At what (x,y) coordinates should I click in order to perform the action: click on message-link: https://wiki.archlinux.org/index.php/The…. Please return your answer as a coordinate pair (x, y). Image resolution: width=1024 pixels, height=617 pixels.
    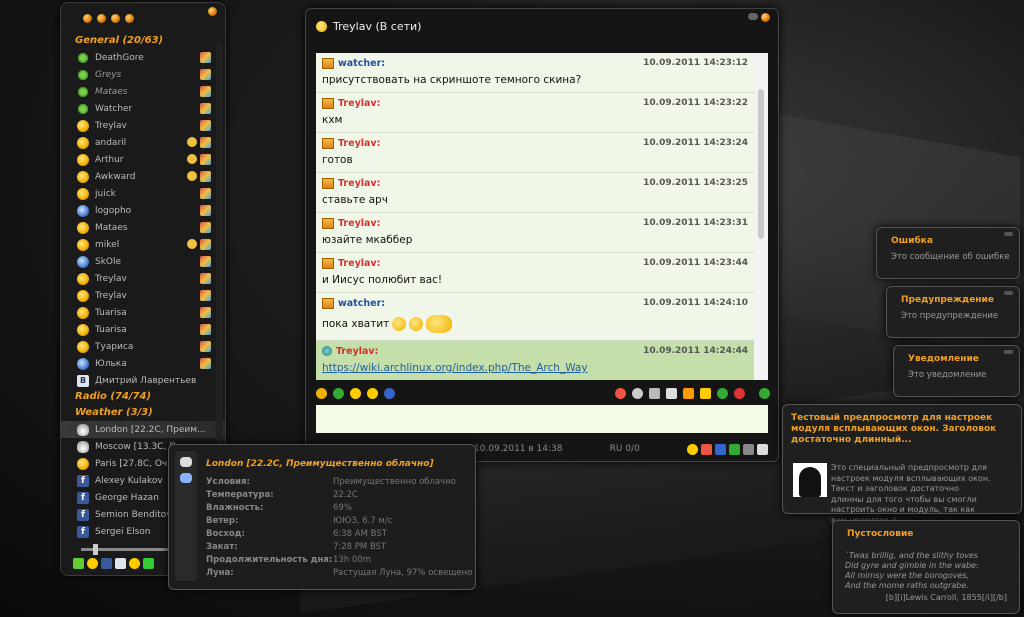
    Looking at the image, I should click on (455, 368).